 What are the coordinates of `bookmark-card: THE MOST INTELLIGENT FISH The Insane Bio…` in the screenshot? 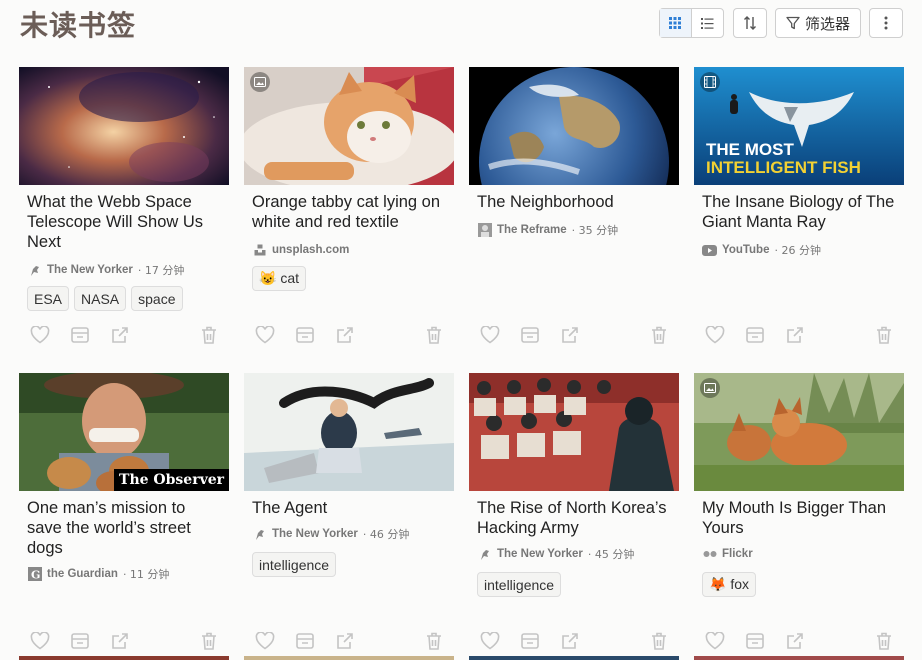 It's located at (799, 207).